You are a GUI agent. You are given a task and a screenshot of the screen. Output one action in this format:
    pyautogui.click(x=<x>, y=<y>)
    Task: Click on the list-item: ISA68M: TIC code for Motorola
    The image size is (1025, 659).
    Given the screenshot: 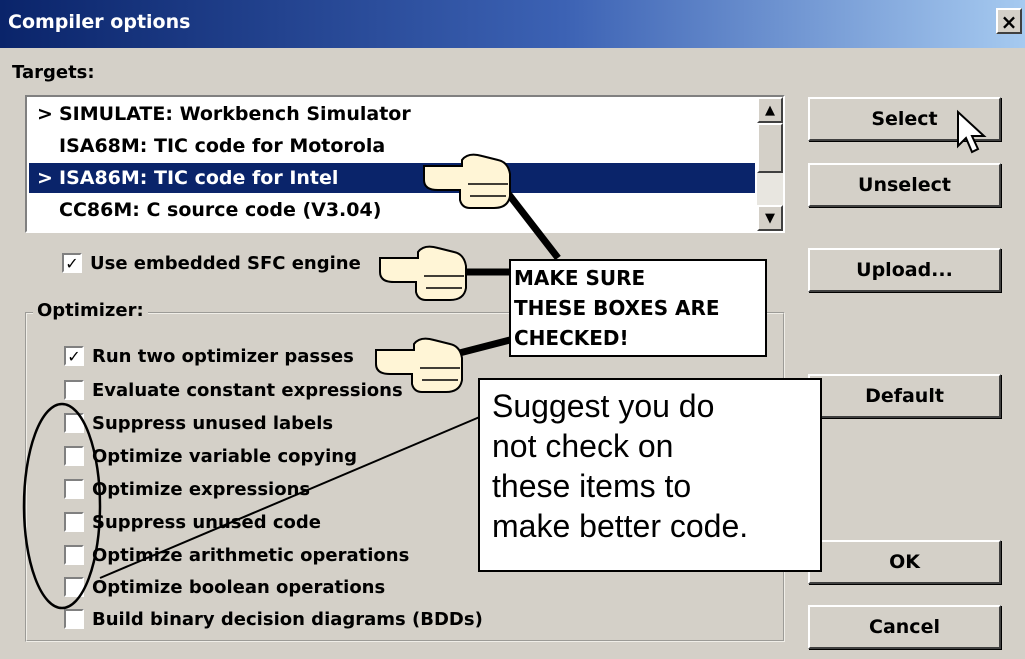 What is the action you would take?
    pyautogui.click(x=392, y=146)
    